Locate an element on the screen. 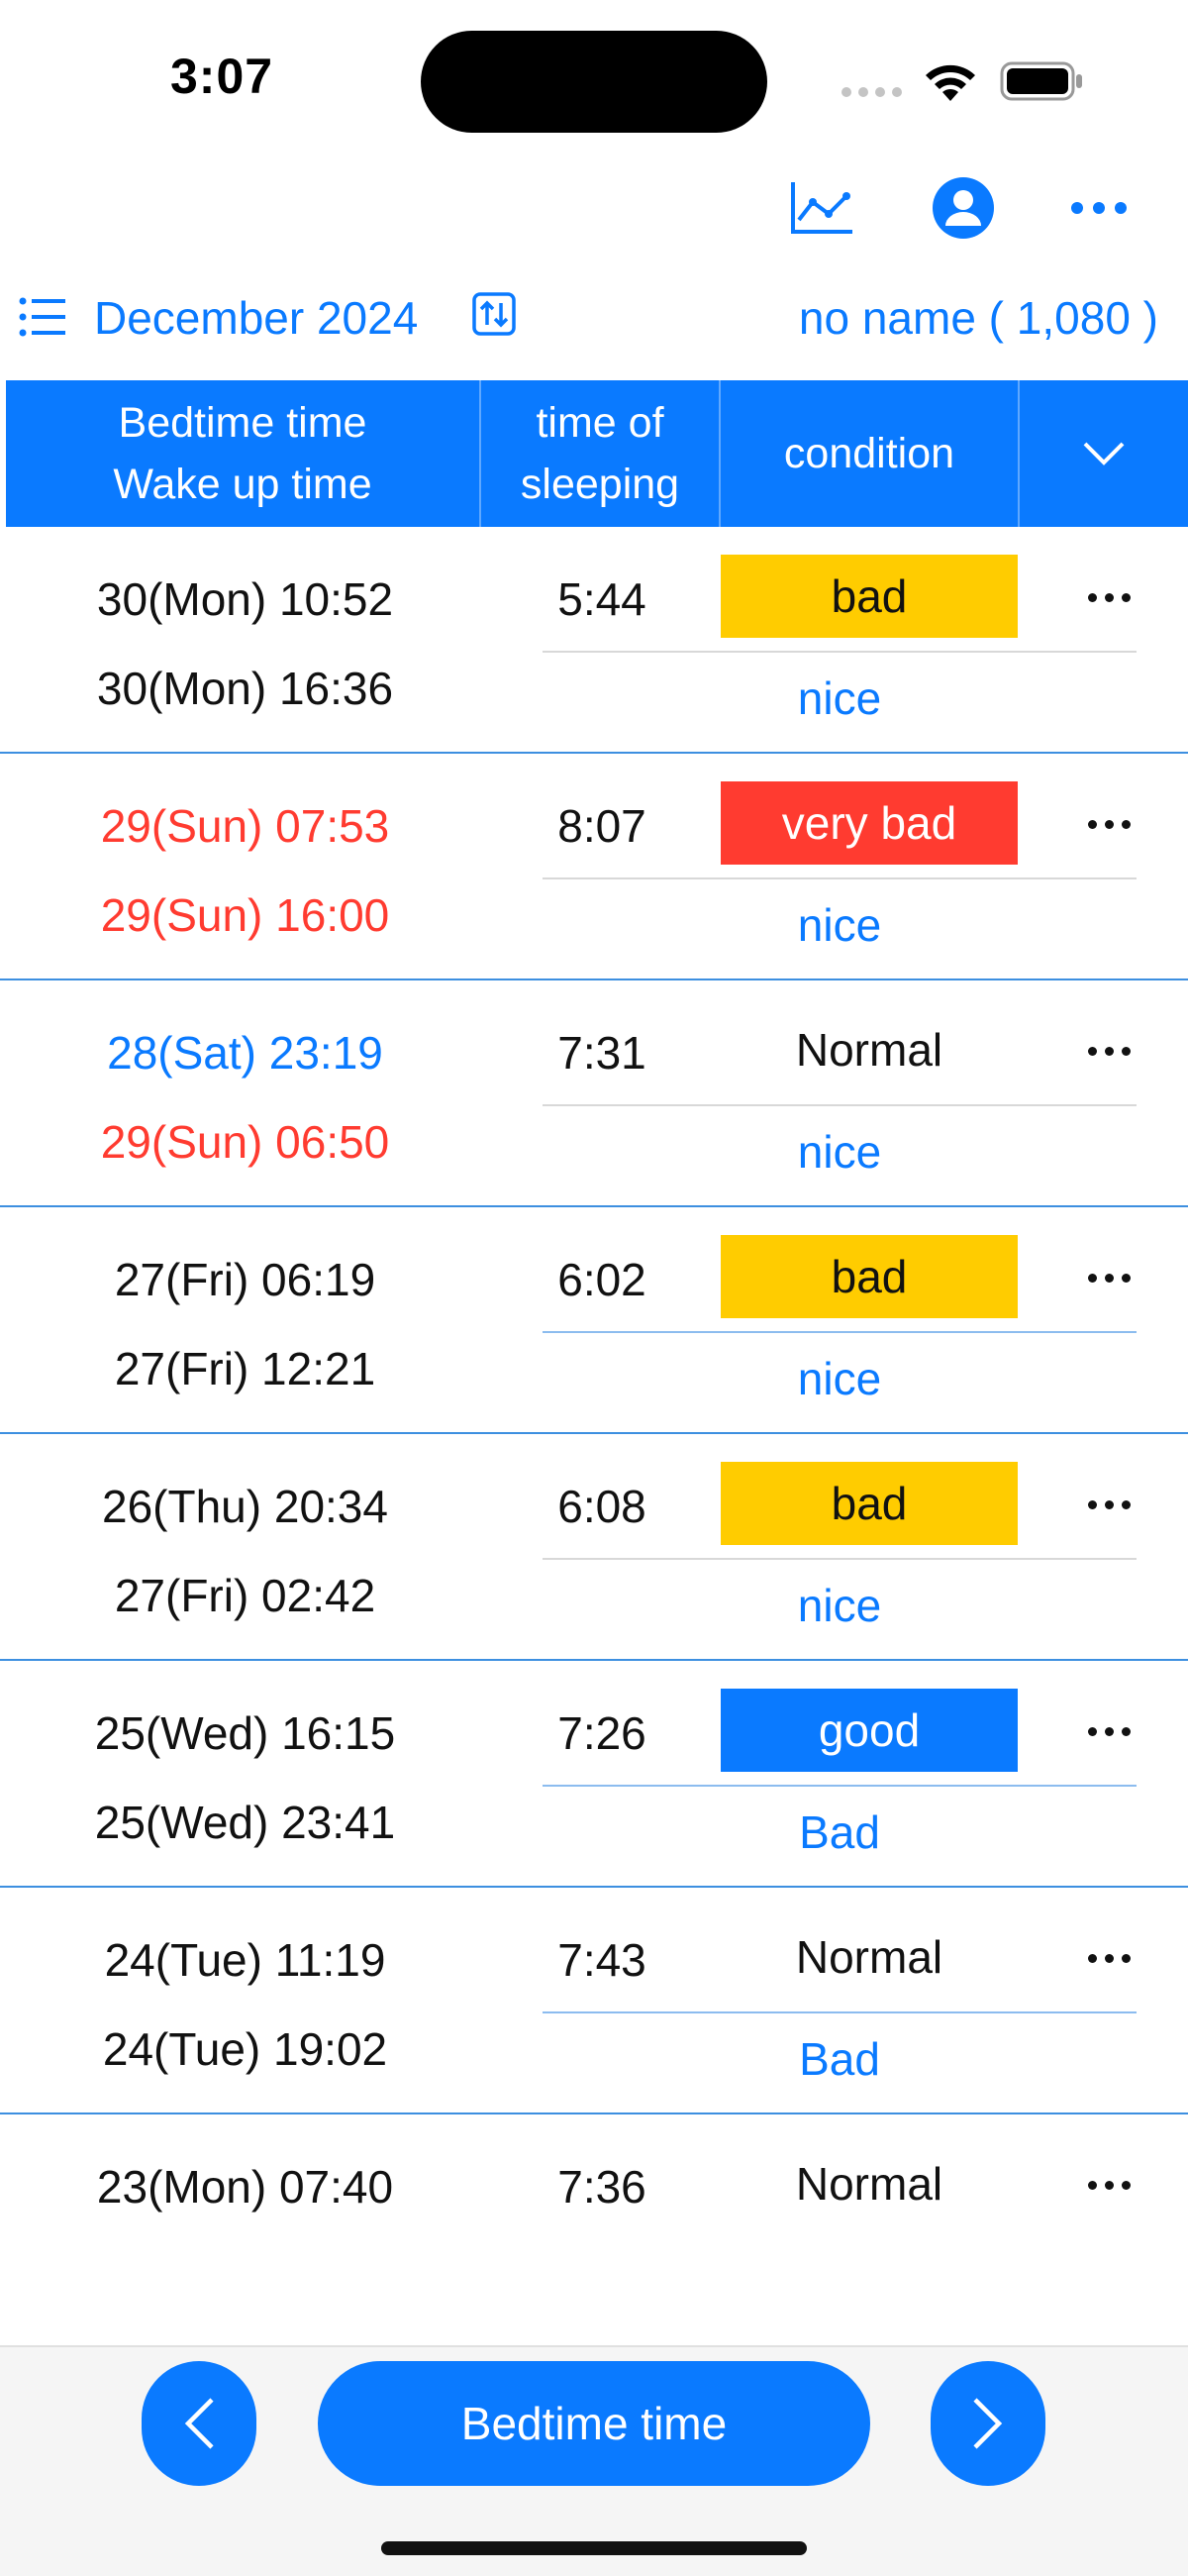 The image size is (1188, 2576). header-condition: condition is located at coordinates (870, 453).